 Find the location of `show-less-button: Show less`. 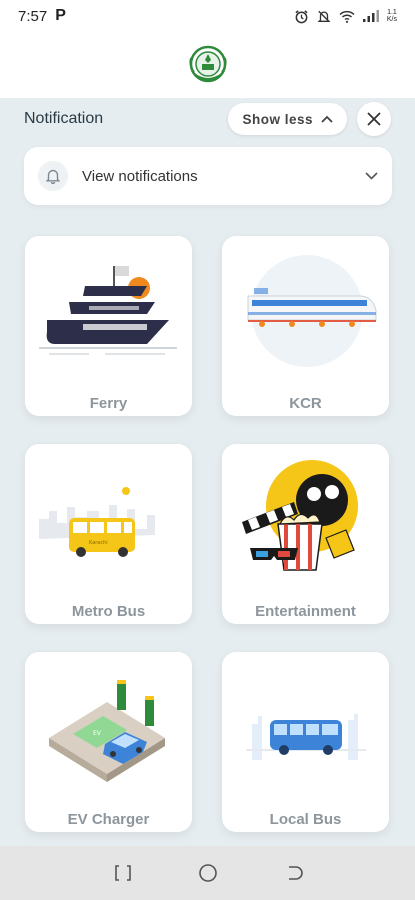

show-less-button: Show less is located at coordinates (287, 119).